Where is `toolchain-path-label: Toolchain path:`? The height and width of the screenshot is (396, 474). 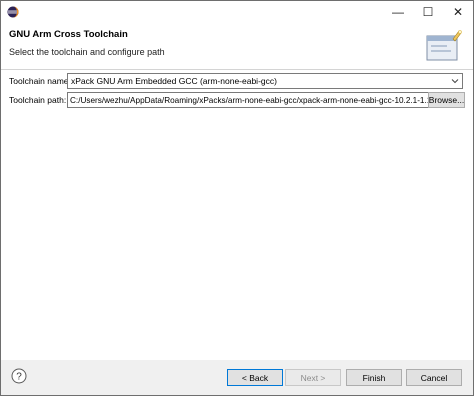
toolchain-path-label: Toolchain path: is located at coordinates (38, 100).